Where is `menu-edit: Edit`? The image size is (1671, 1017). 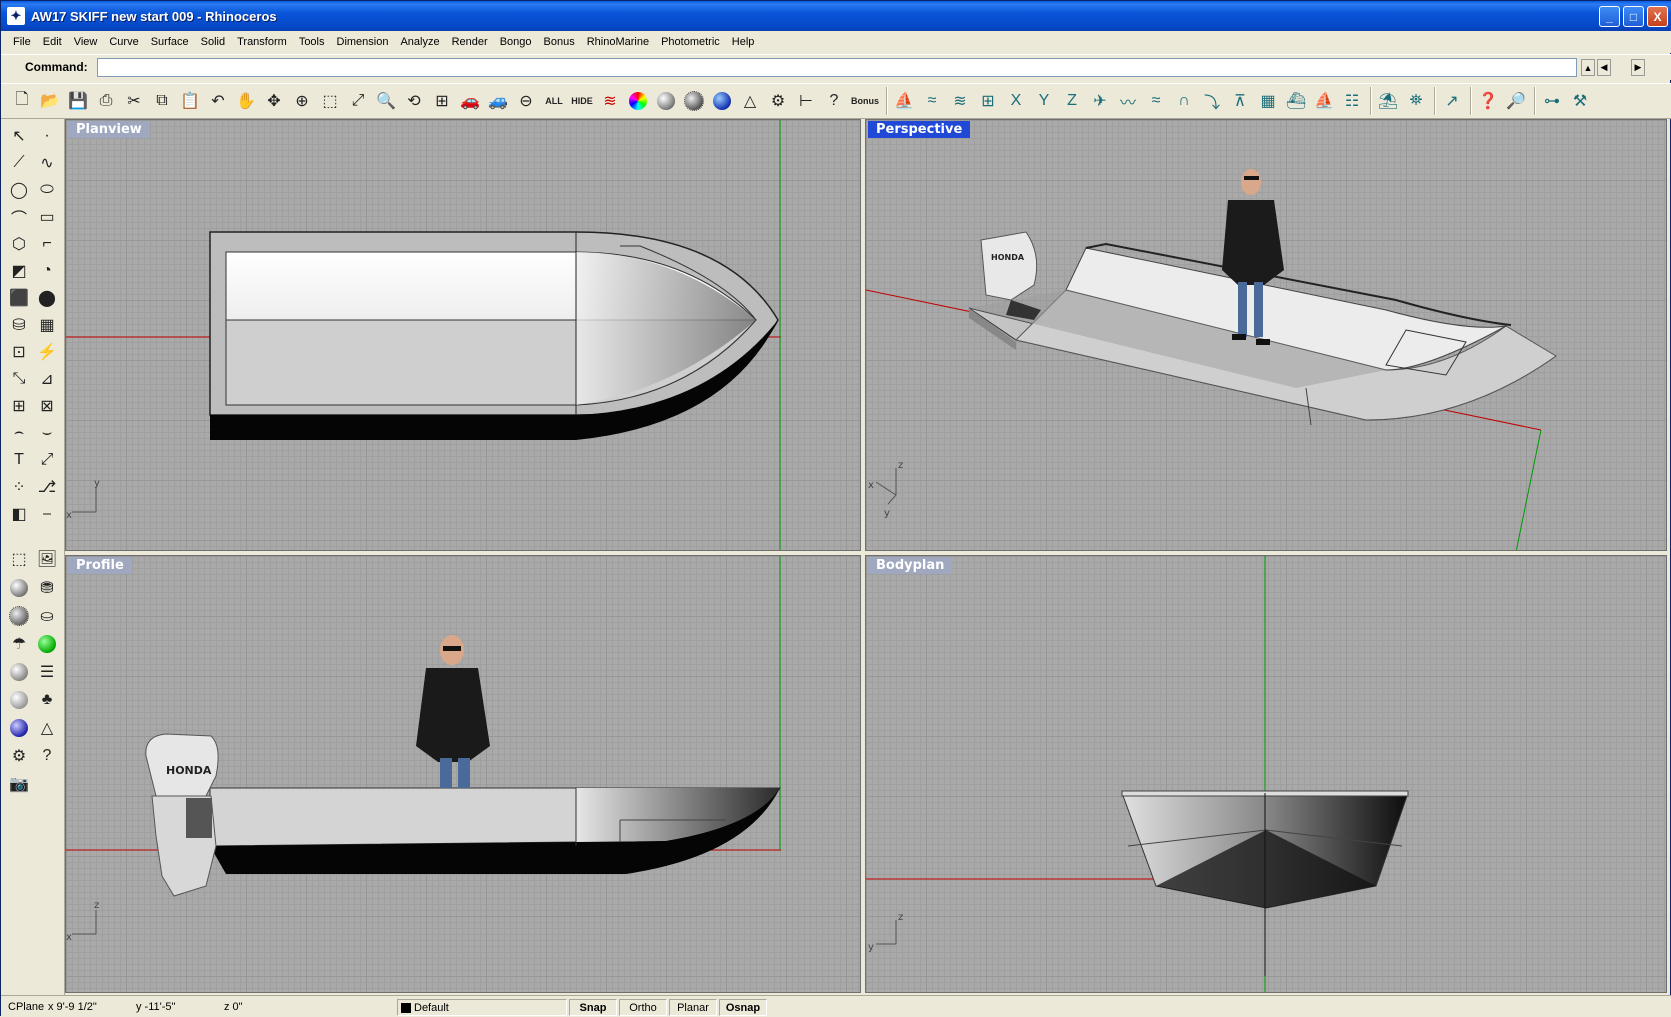
menu-edit: Edit is located at coordinates (52, 42).